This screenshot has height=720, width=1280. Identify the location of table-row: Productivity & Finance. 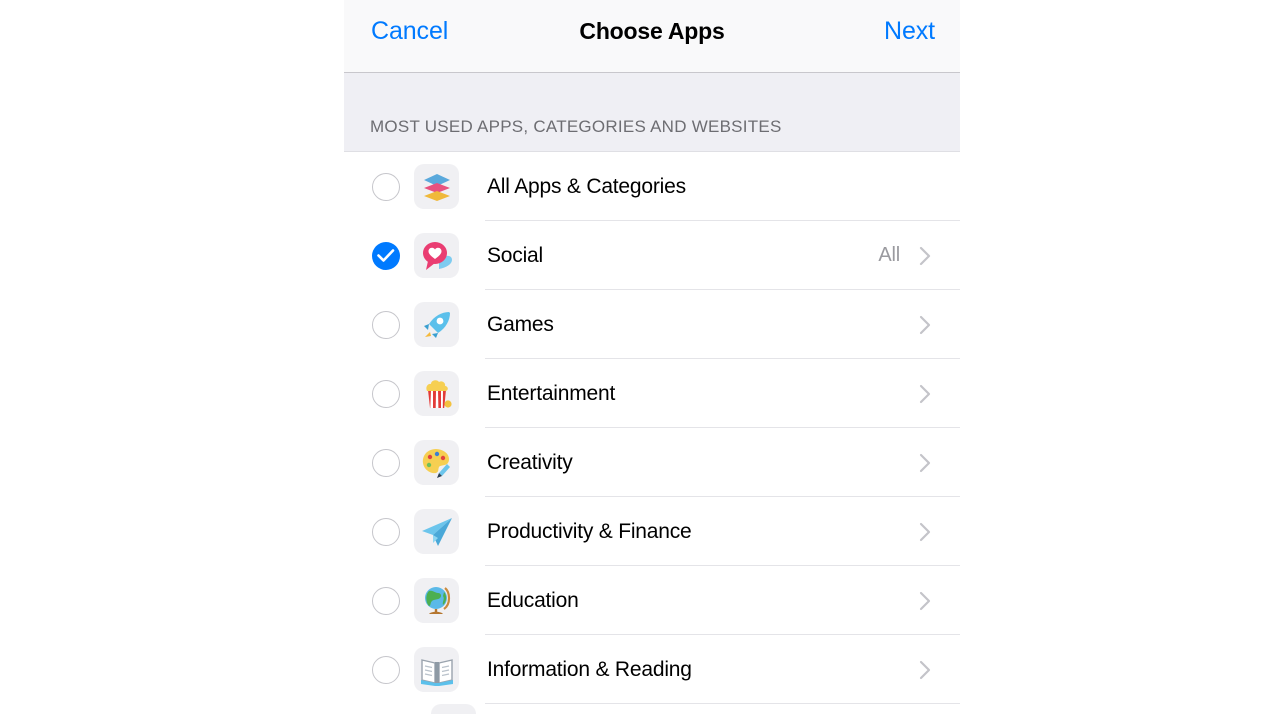
(652, 531).